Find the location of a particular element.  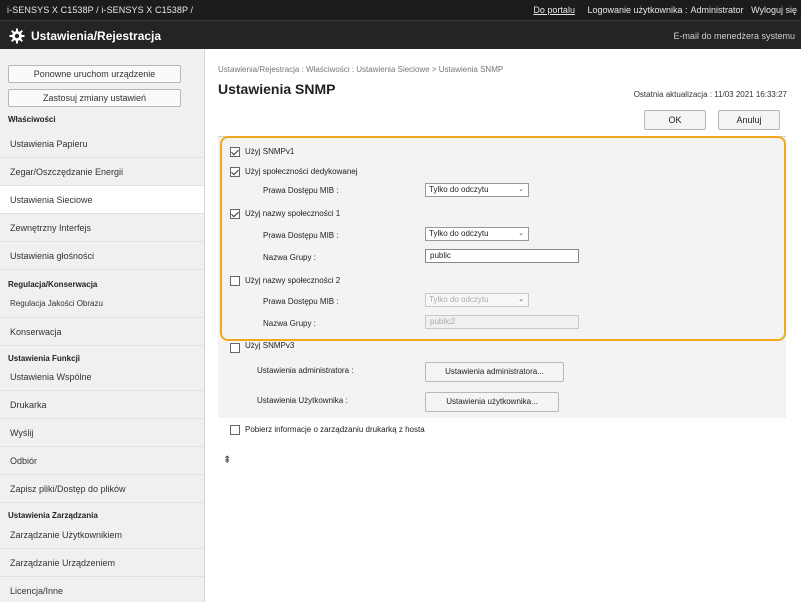

section-properties: Właściwości is located at coordinates (32, 119).